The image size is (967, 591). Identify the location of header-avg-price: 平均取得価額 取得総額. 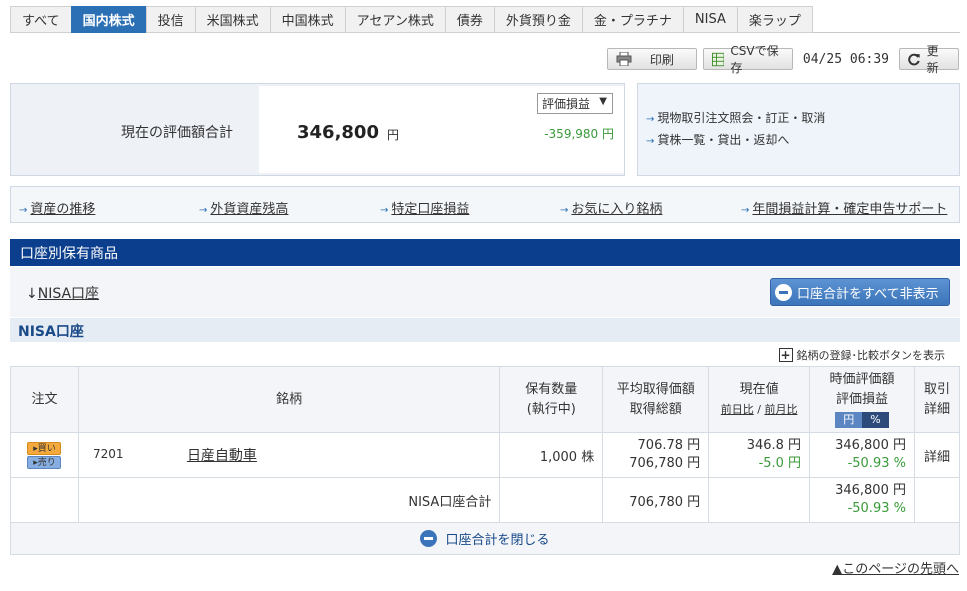
(656, 399).